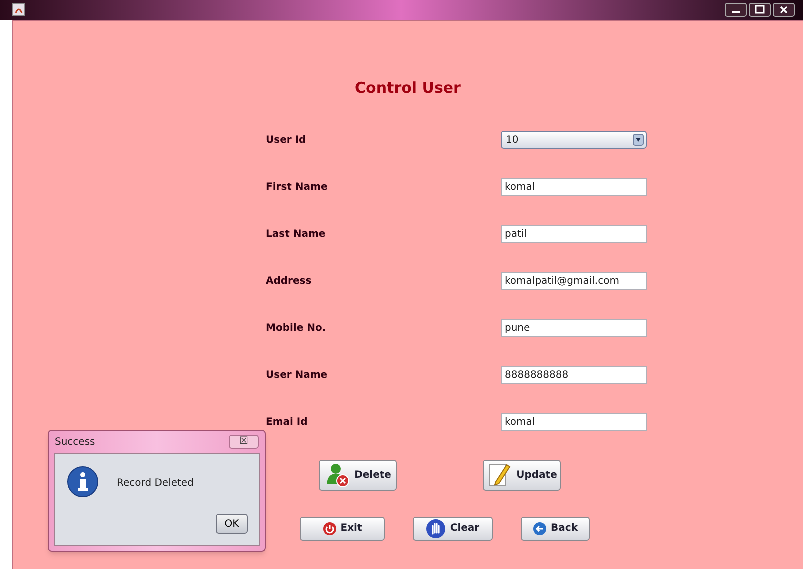  Describe the element at coordinates (574, 234) in the screenshot. I see `text-field: patil` at that location.